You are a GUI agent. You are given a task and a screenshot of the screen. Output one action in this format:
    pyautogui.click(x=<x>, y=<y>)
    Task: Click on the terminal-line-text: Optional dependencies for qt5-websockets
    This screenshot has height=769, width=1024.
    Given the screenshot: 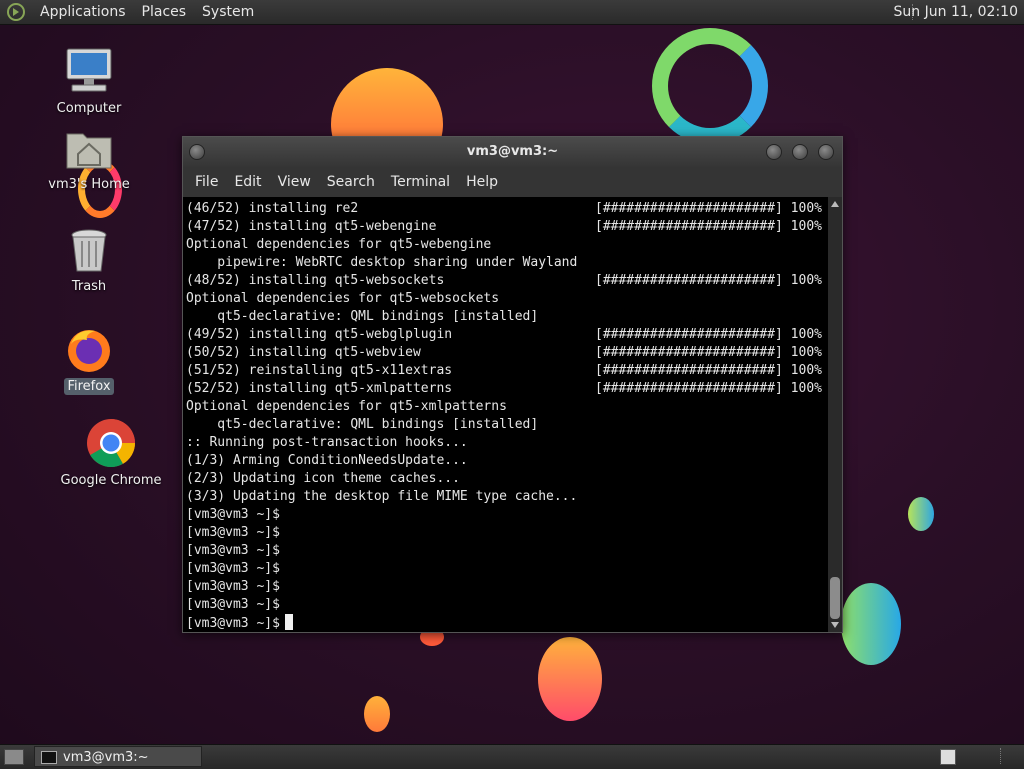 What is the action you would take?
    pyautogui.click(x=343, y=298)
    